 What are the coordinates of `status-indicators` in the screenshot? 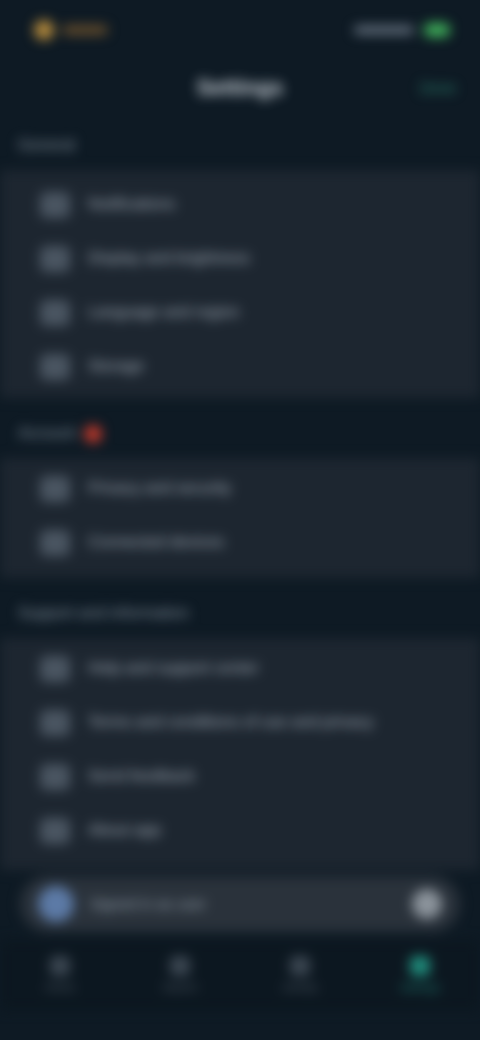 It's located at (402, 30).